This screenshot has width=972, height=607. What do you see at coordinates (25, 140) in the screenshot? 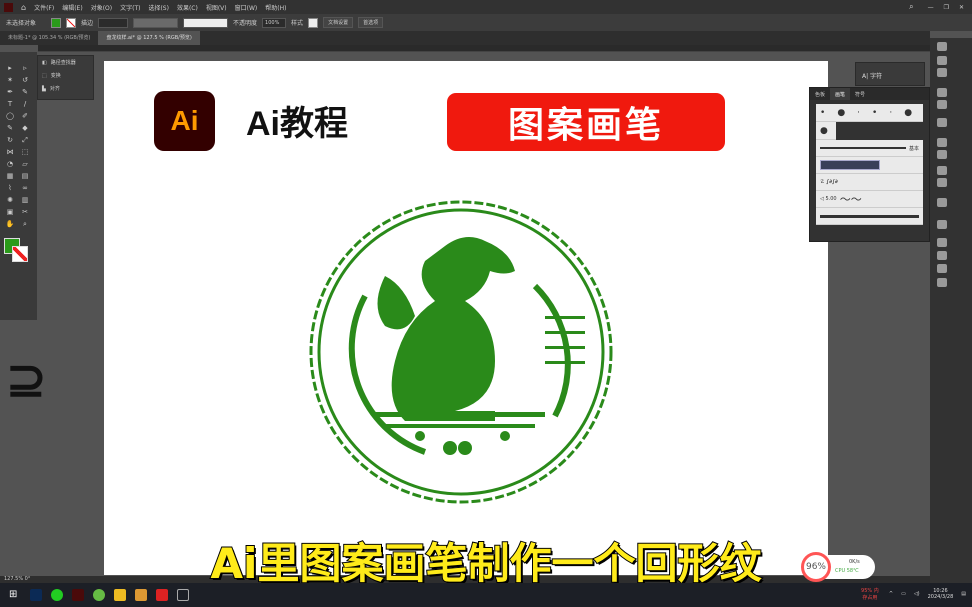
I see `scale-tool-icon: ⤢` at bounding box center [25, 140].